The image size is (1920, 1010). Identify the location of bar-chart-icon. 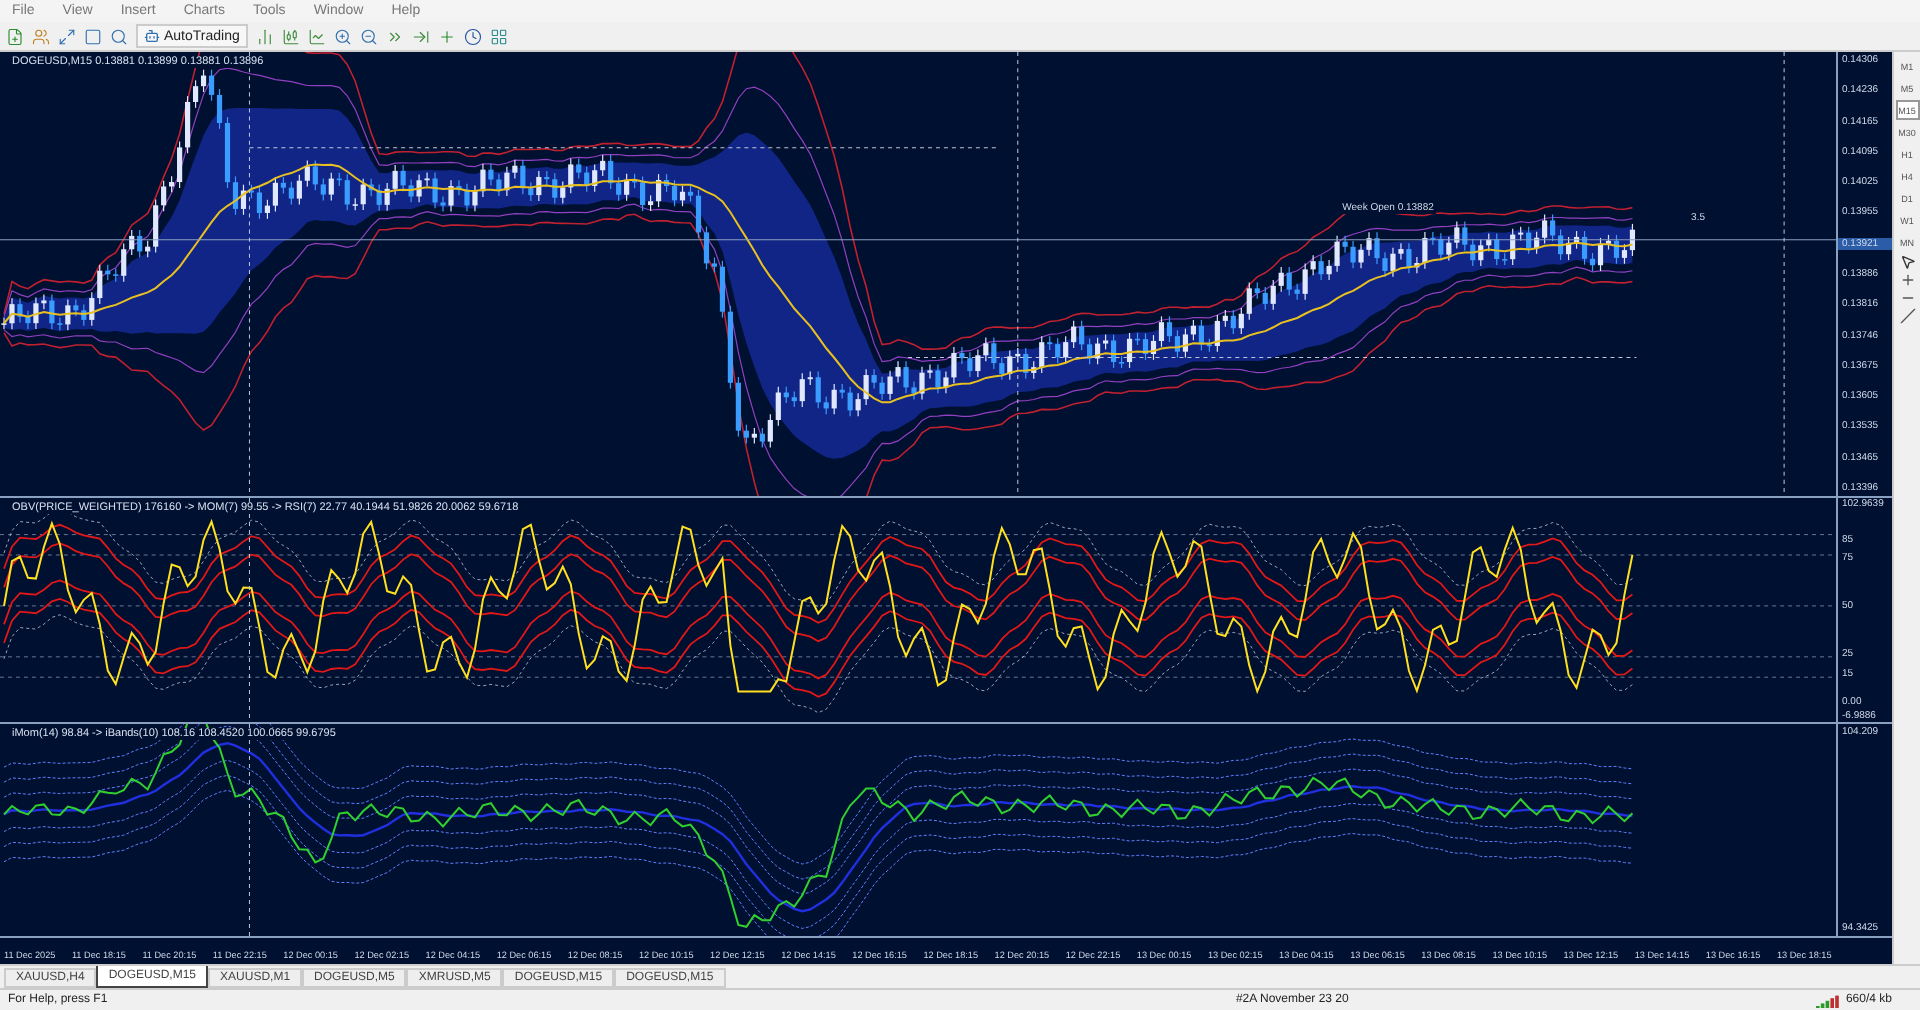
(264, 36).